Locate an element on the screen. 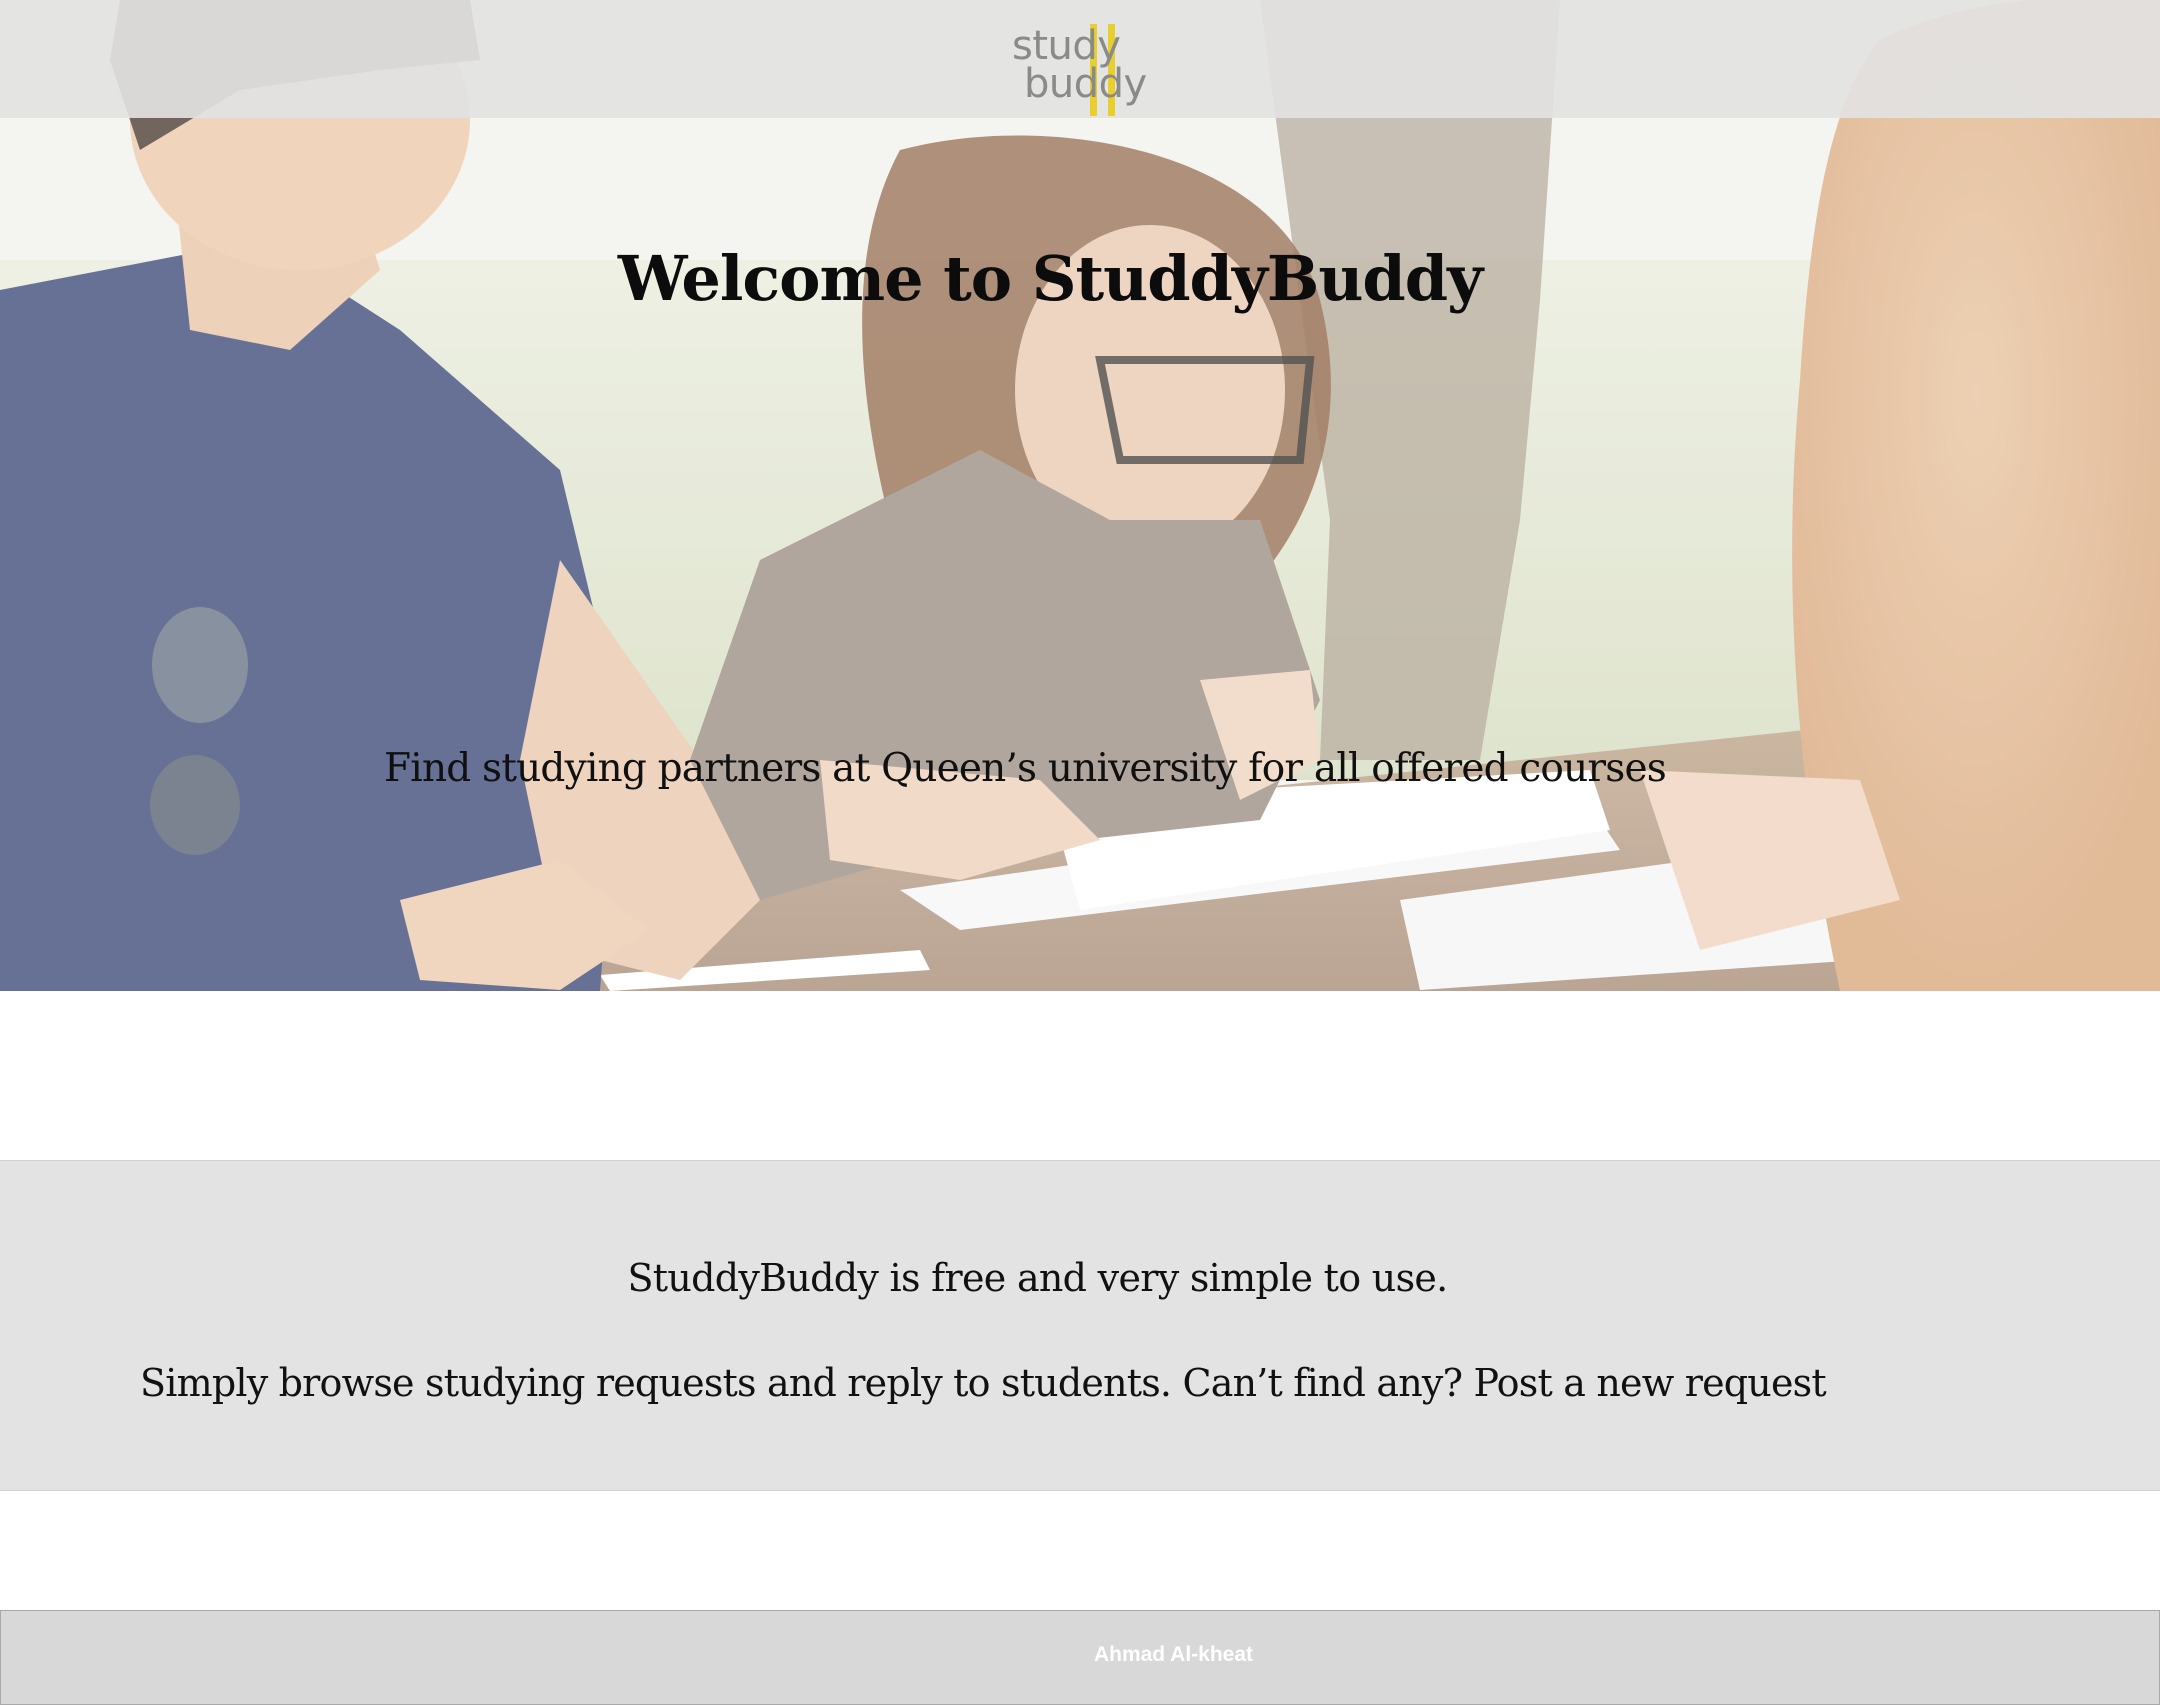  logo-text-top: study is located at coordinates (1066, 46).